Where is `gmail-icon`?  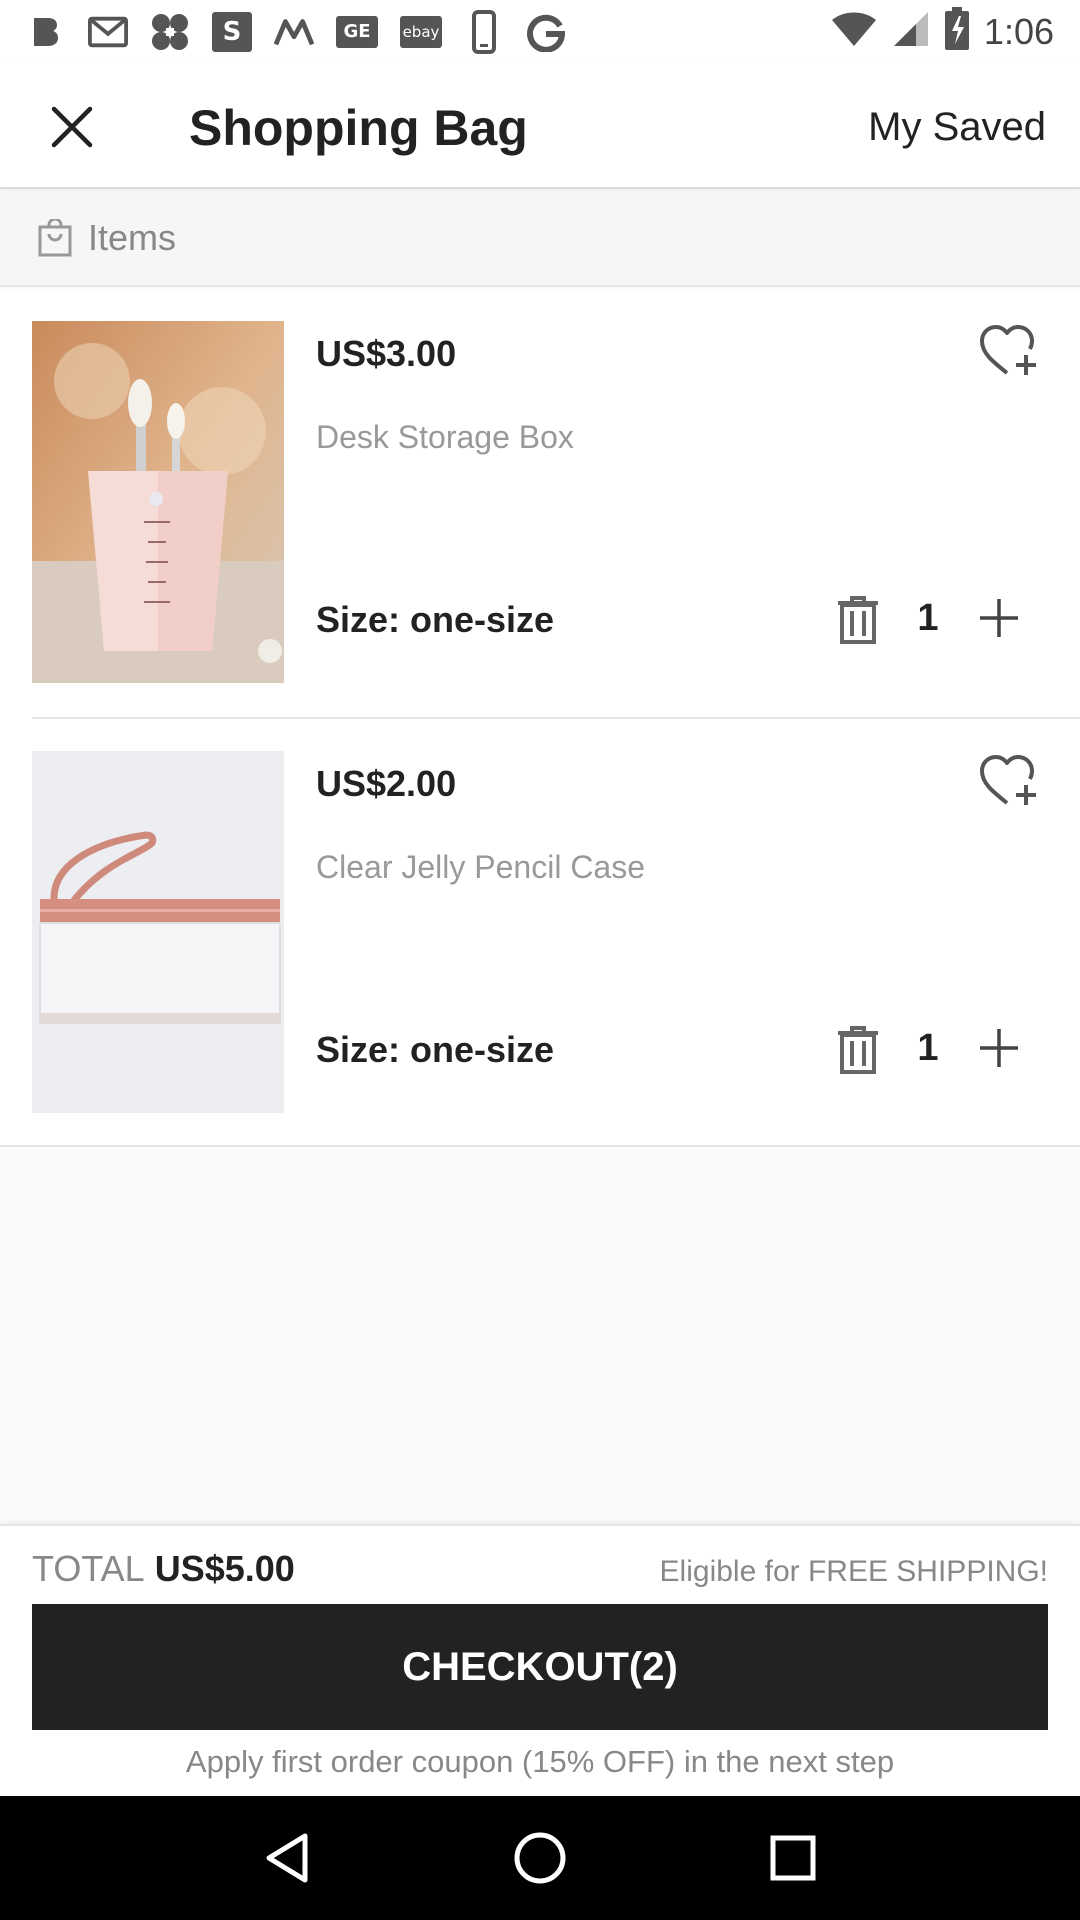 gmail-icon is located at coordinates (108, 32).